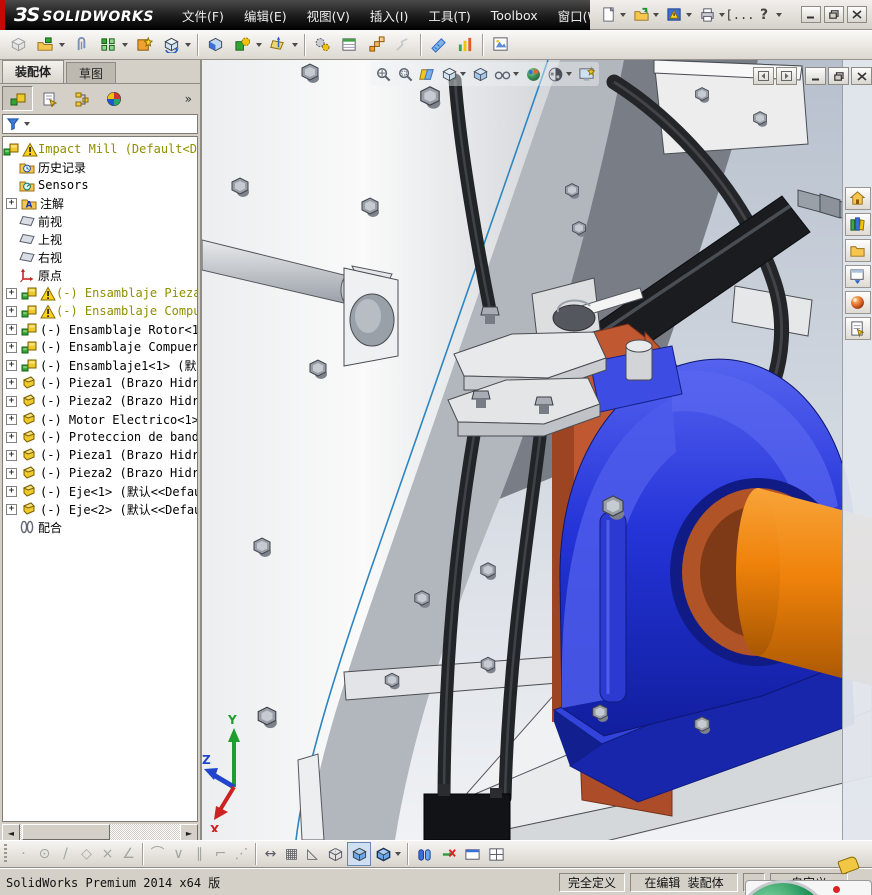 The width and height of the screenshot is (872, 895). Describe the element at coordinates (555, 74) in the screenshot. I see `apply-scene-button` at that location.